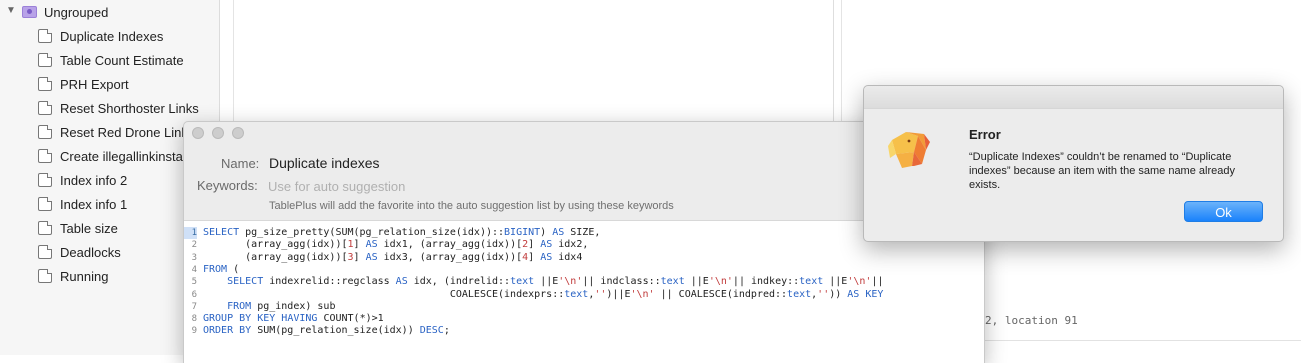  I want to click on close-window-button, so click(198, 133).